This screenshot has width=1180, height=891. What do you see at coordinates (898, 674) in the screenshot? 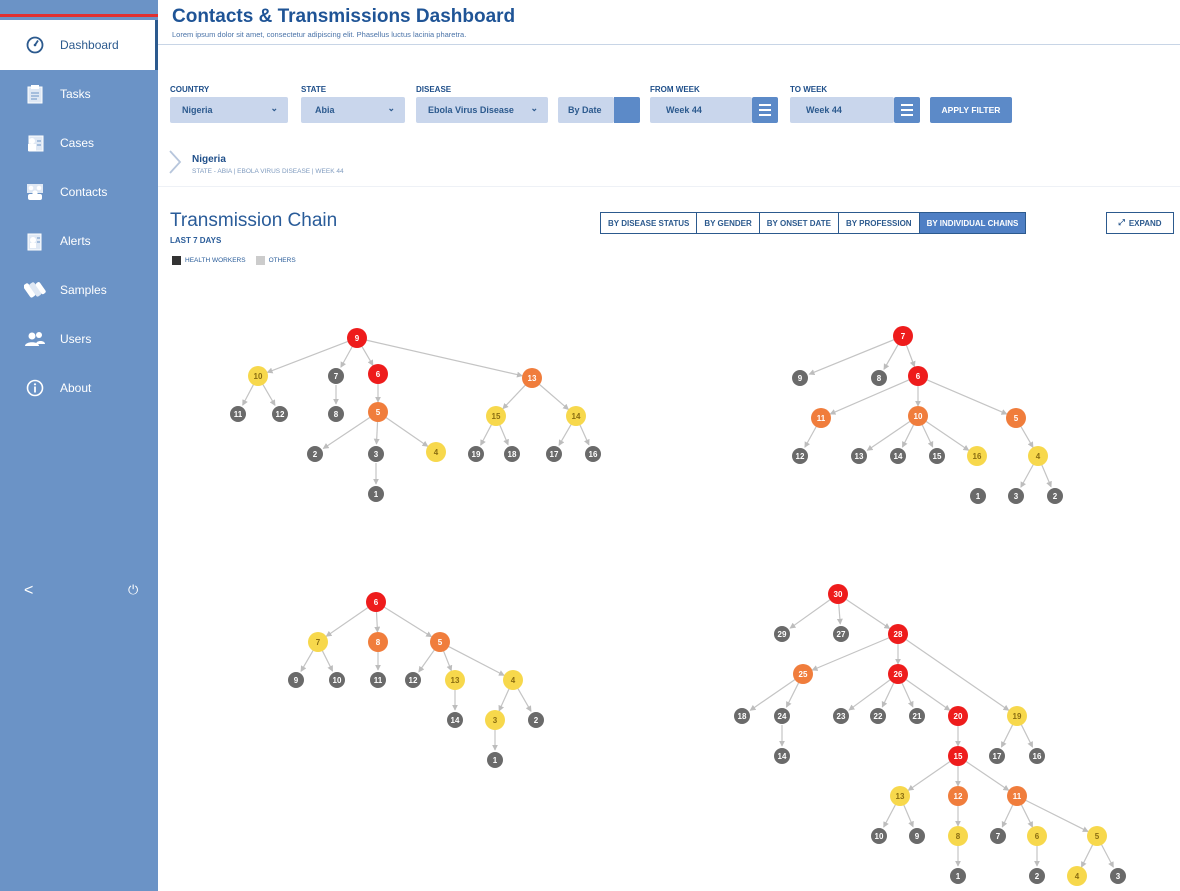
I see `case-node: 26` at bounding box center [898, 674].